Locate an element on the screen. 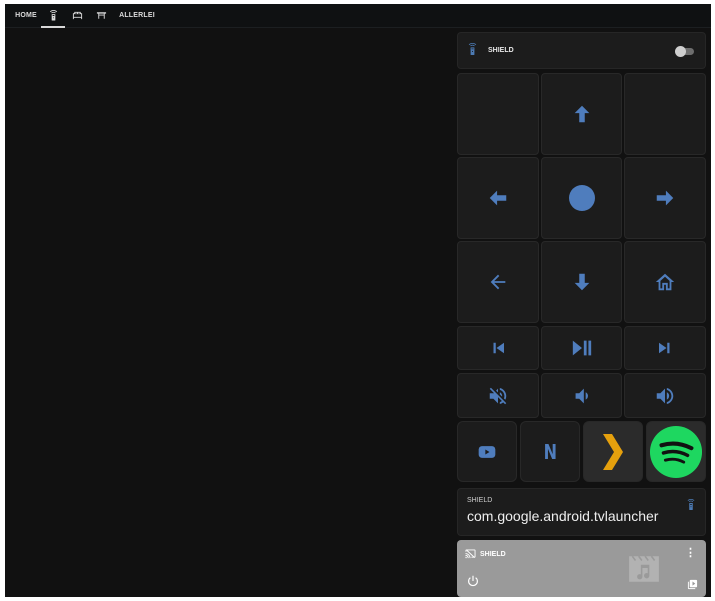  remote-header-name: SHIELD is located at coordinates (501, 50).